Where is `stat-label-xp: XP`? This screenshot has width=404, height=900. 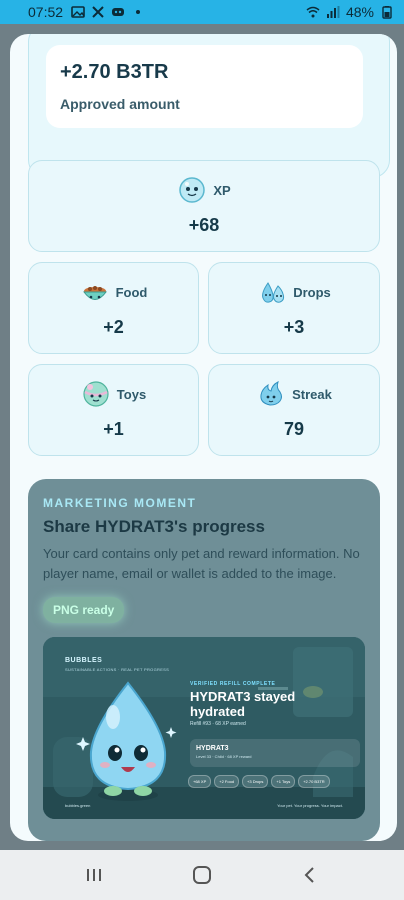 stat-label-xp: XP is located at coordinates (222, 190).